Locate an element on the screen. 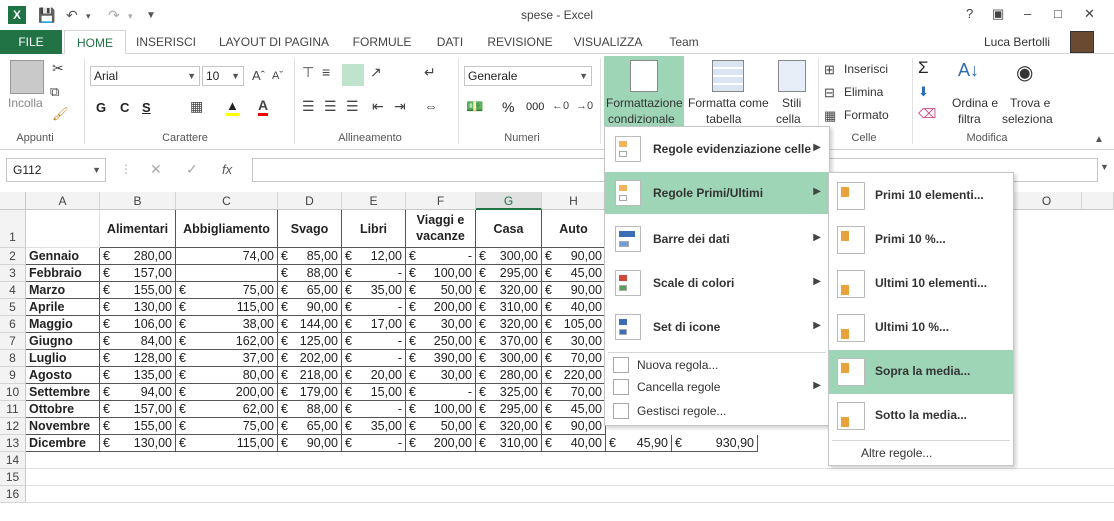 The height and width of the screenshot is (521, 1114). sort-filter-label-2: filtra is located at coordinates (969, 119).